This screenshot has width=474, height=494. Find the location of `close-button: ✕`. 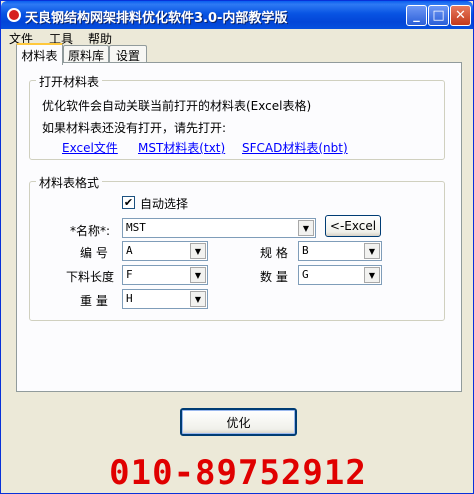

close-button: ✕ is located at coordinates (460, 15).